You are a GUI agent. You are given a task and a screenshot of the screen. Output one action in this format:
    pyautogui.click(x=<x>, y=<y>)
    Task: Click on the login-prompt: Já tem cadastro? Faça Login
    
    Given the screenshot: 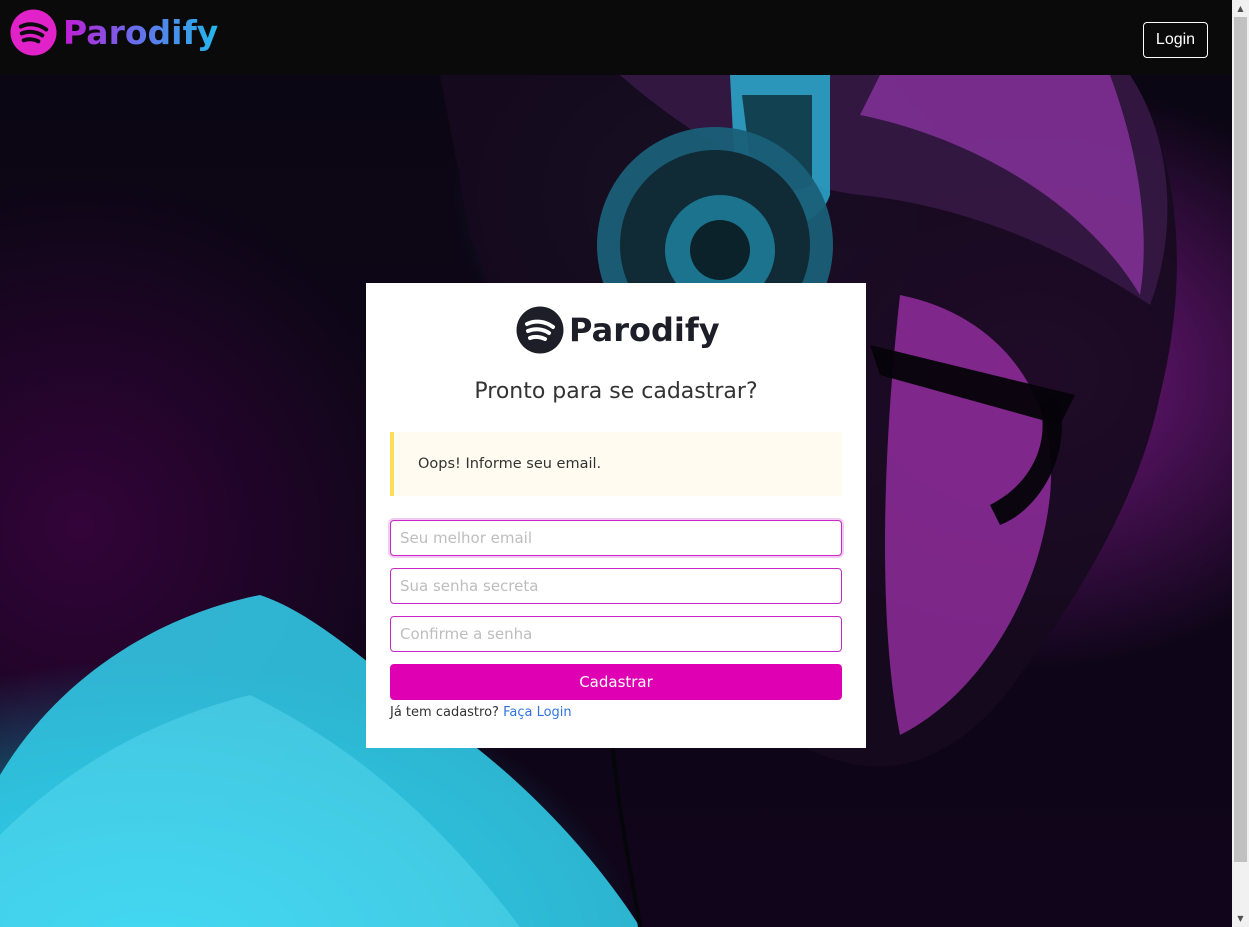 What is the action you would take?
    pyautogui.click(x=481, y=712)
    